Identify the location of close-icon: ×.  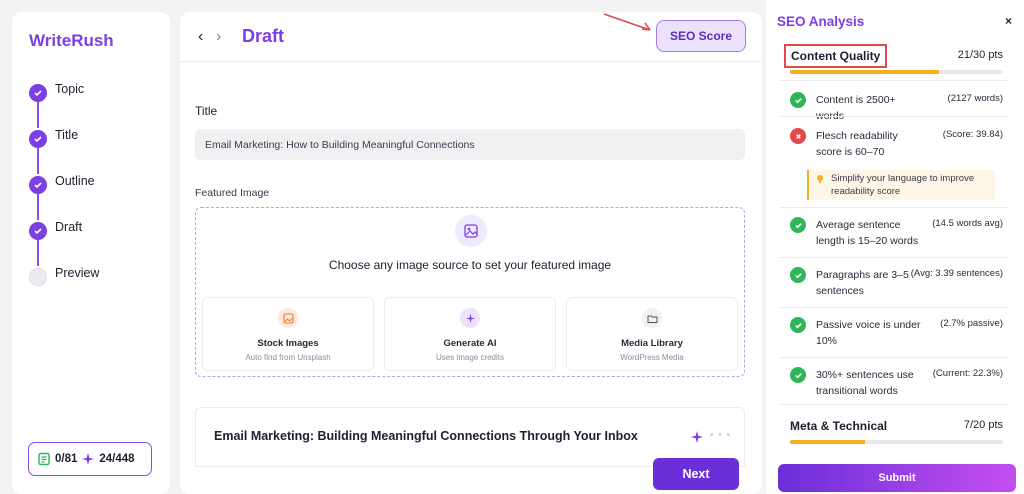
(1008, 21).